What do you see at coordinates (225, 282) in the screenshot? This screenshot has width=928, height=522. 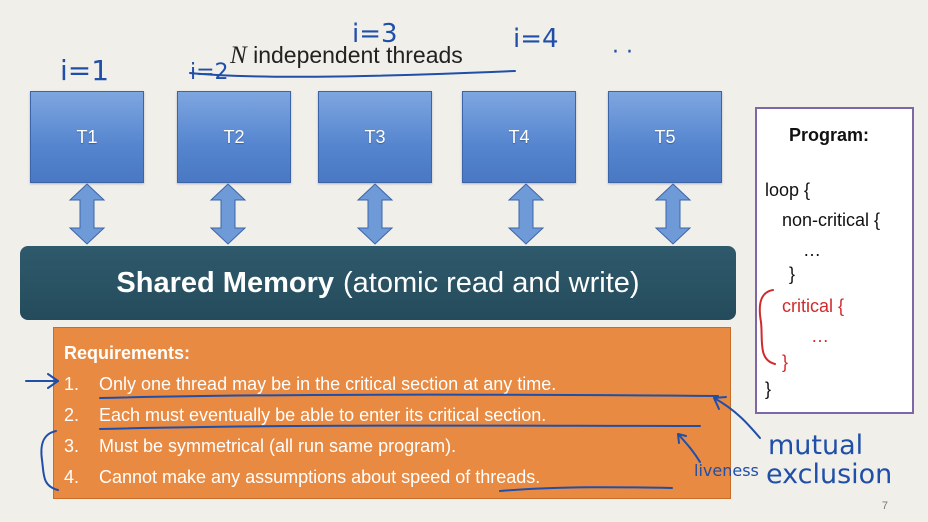 I see `memory-label: Shared Memory` at bounding box center [225, 282].